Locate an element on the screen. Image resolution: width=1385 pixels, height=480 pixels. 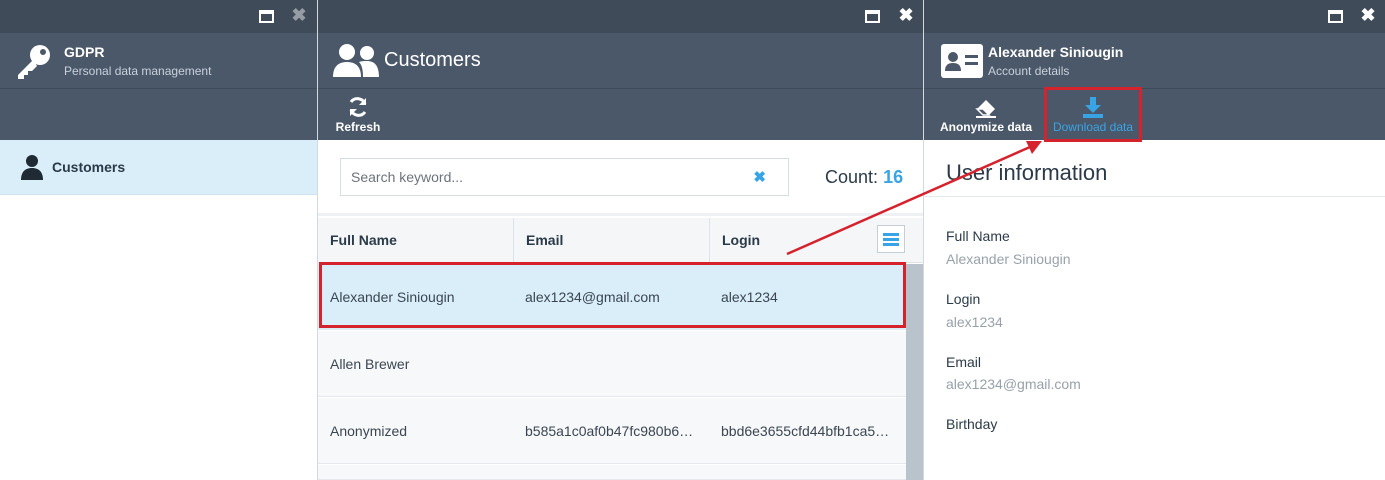
section-title: User information is located at coordinates (1027, 172).